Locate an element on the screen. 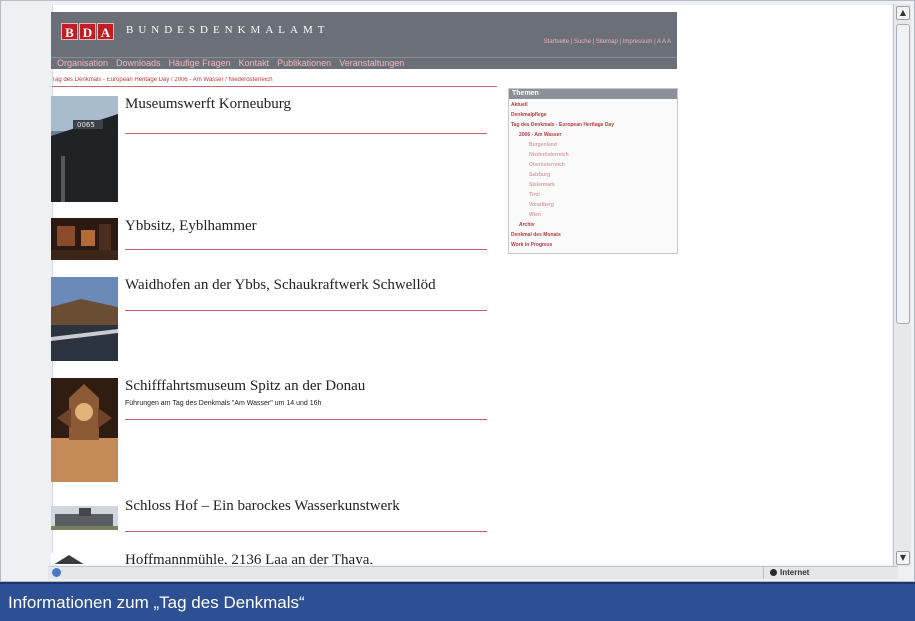  themen-item-salzburg: Salzburg is located at coordinates (593, 175).